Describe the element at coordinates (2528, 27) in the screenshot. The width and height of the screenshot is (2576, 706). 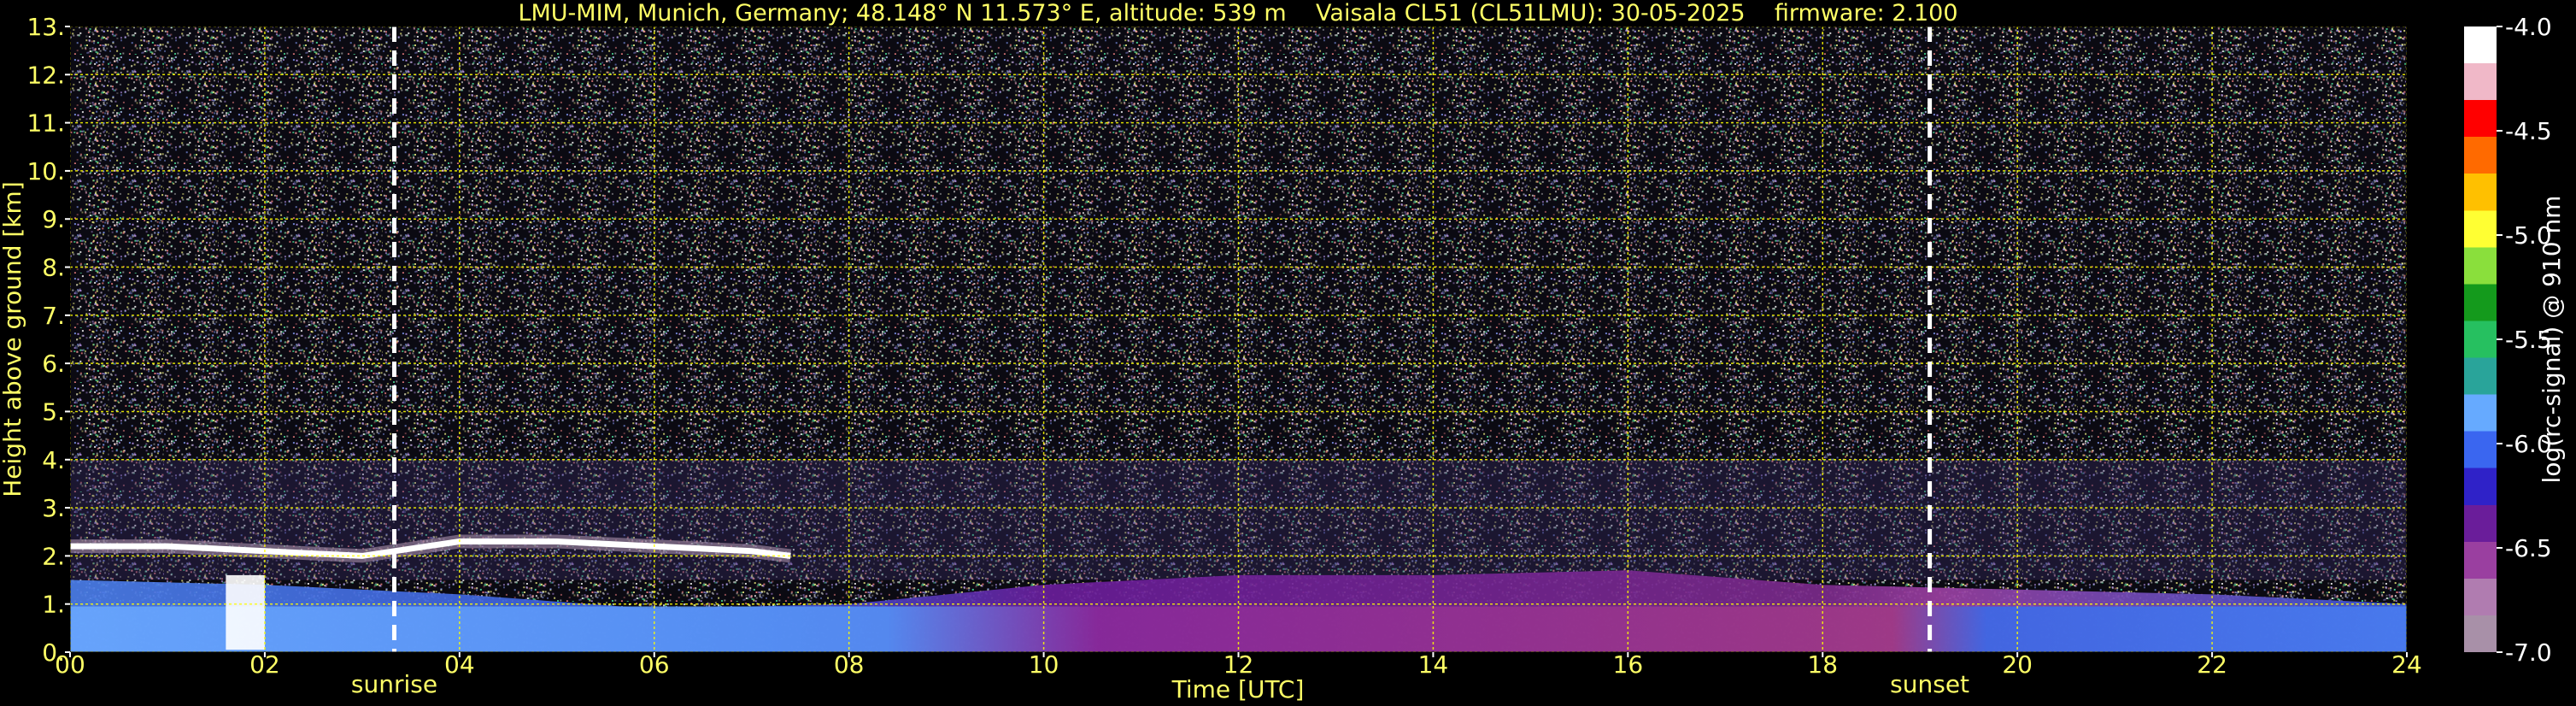
I see `colorbar-tick-label: -4.0` at that location.